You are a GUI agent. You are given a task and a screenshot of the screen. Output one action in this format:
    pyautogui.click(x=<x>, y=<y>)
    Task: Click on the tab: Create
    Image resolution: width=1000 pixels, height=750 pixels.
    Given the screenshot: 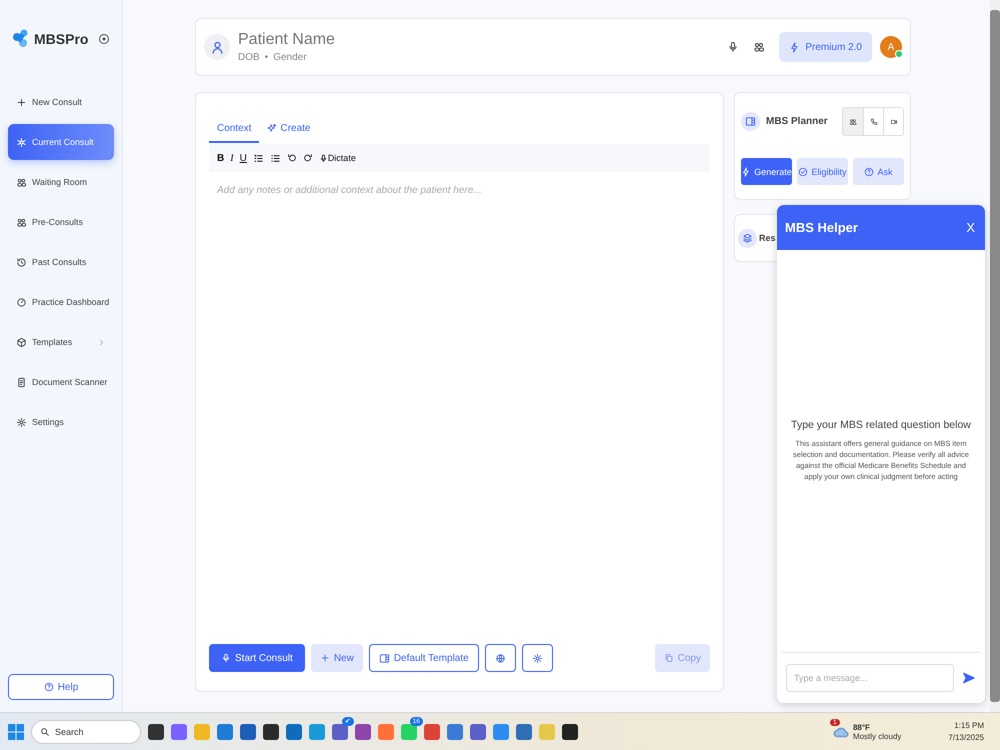 What is the action you would take?
    pyautogui.click(x=288, y=129)
    